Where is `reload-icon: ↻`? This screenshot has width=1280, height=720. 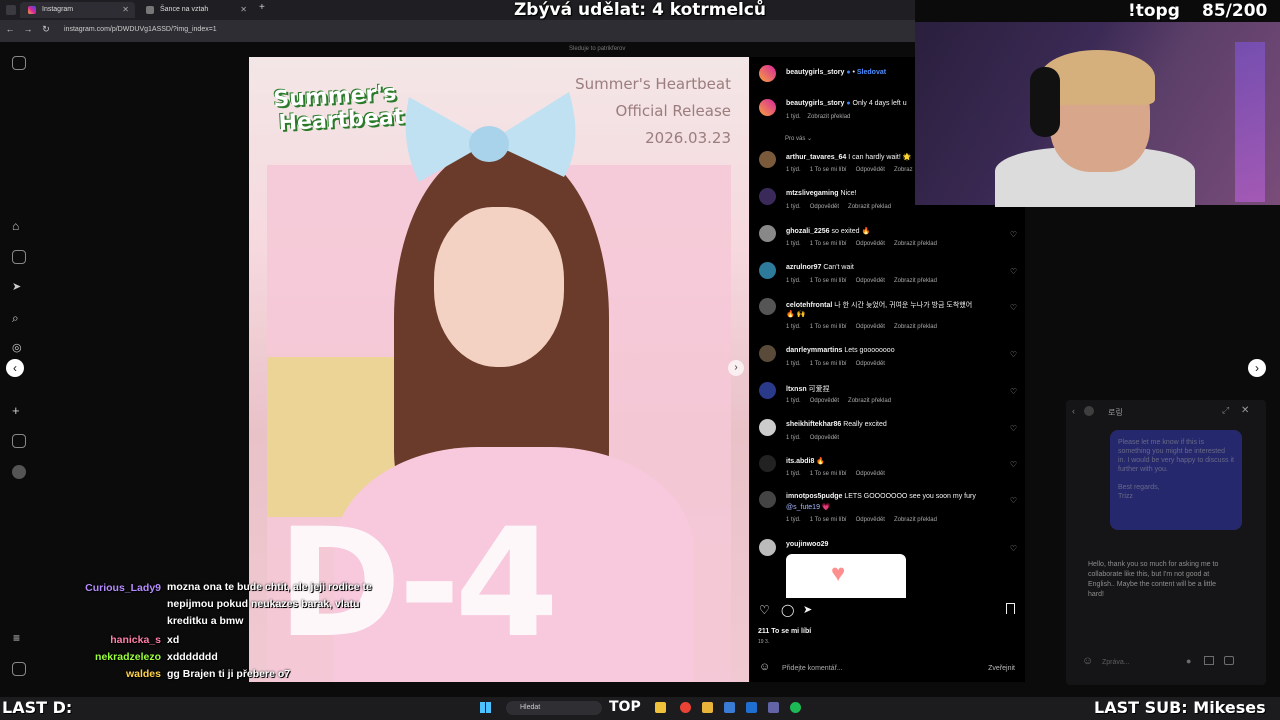
reload-icon: ↻ is located at coordinates (46, 29).